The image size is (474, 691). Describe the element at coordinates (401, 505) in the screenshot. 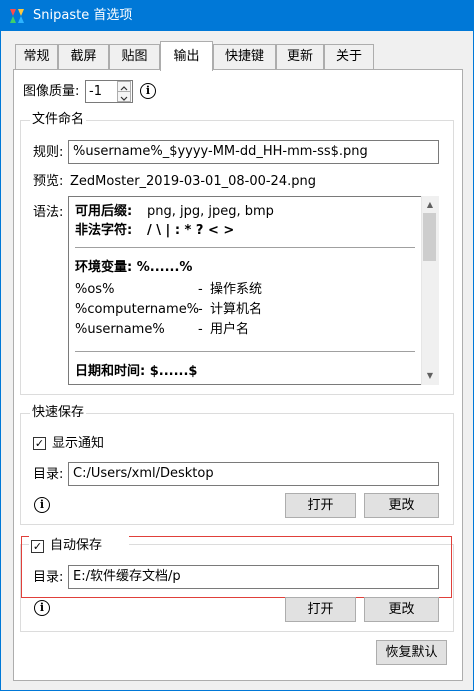

I see `quick-save-change-button: 更改` at that location.